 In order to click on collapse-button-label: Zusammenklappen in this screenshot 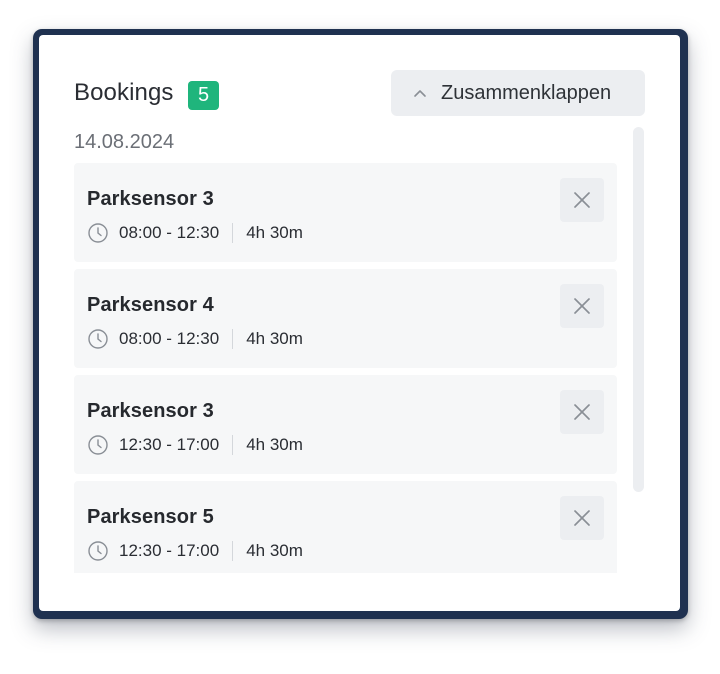, I will do `click(526, 92)`.